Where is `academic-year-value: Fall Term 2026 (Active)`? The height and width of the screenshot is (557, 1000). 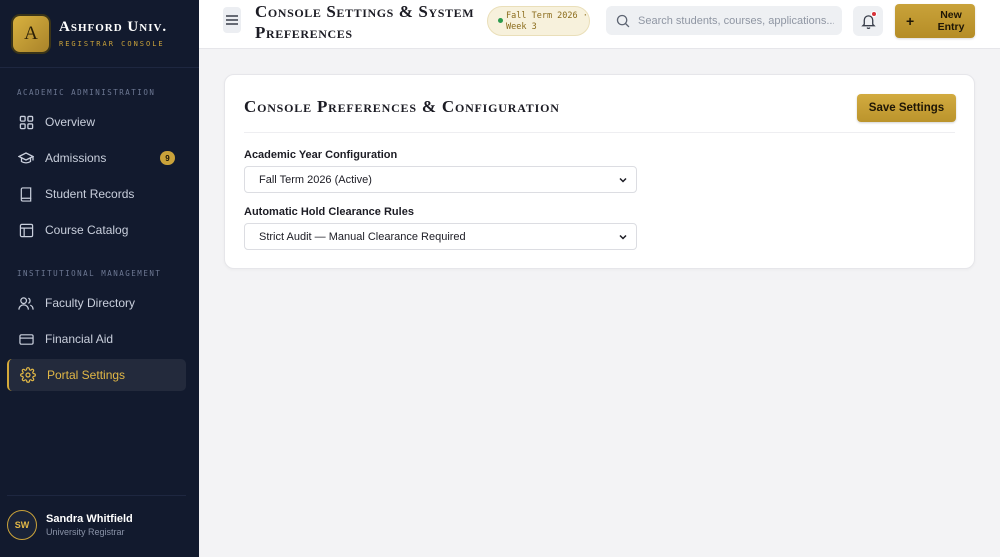
academic-year-value: Fall Term 2026 (Active) is located at coordinates (315, 179).